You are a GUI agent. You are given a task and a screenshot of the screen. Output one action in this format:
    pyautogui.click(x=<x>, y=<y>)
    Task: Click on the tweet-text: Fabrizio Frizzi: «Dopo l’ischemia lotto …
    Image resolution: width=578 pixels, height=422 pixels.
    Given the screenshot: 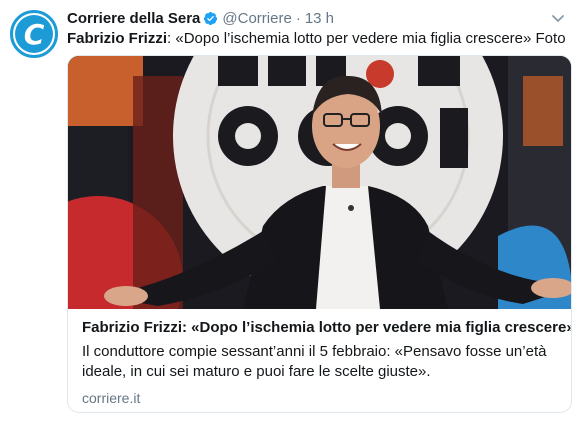 What is the action you would take?
    pyautogui.click(x=317, y=38)
    